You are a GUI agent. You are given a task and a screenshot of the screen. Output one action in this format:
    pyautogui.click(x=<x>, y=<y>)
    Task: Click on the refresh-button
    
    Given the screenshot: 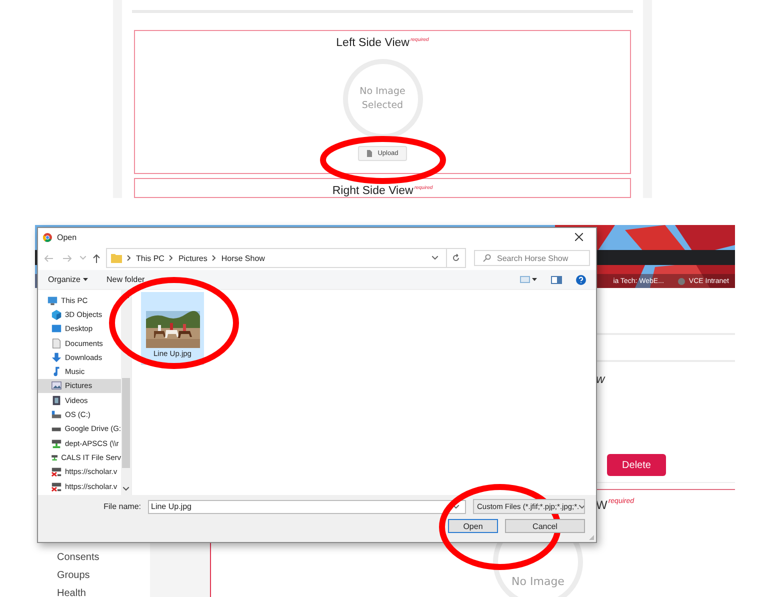 What is the action you would take?
    pyautogui.click(x=456, y=258)
    